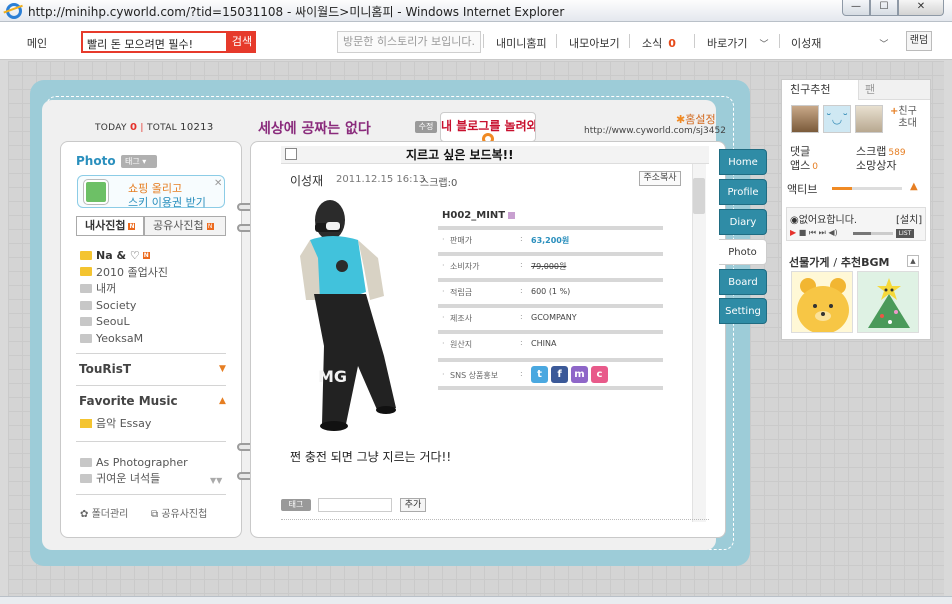  I want to click on spec-row: 판매가 : 63,200원, so click(550, 236).